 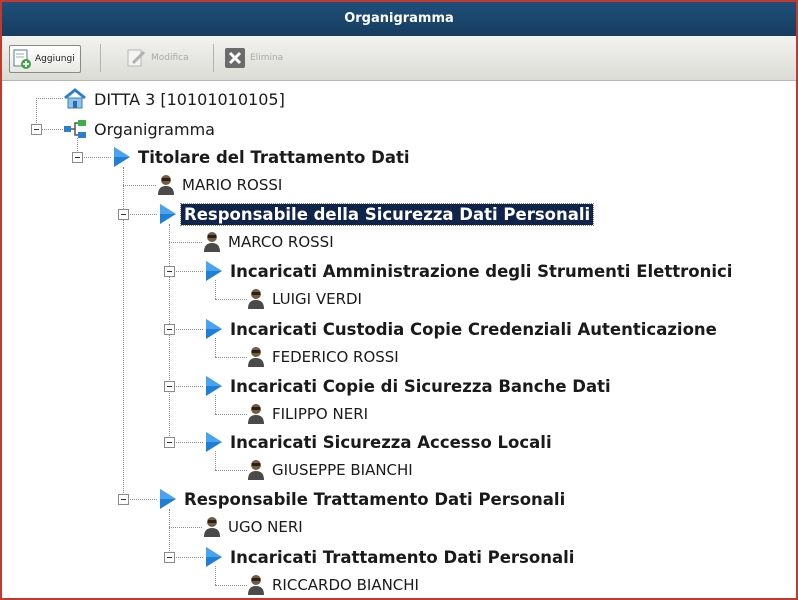 I want to click on node-label: UGO NERI, so click(x=265, y=527).